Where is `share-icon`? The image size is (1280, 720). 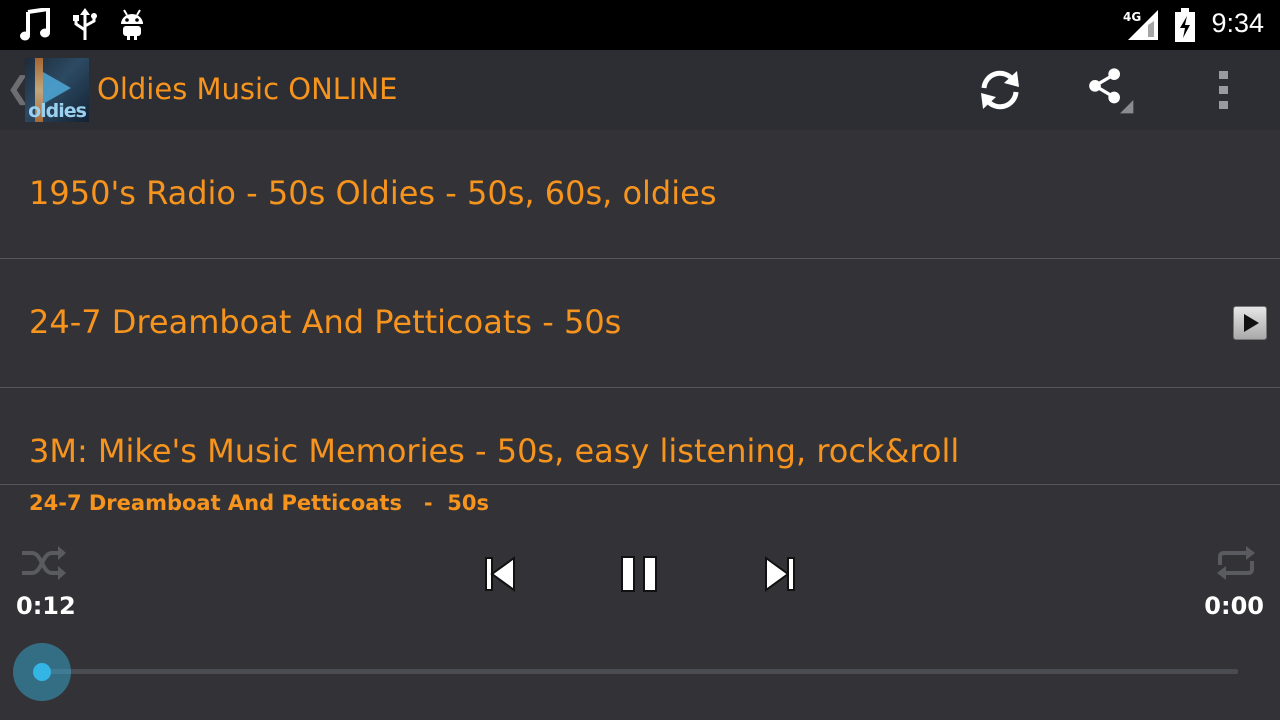 share-icon is located at coordinates (1110, 90).